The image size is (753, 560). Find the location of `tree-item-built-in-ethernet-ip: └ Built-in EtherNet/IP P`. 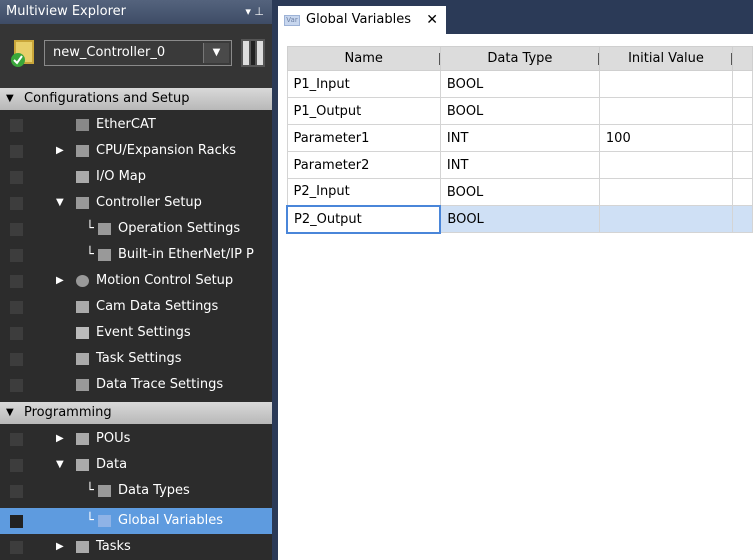

tree-item-built-in-ethernet-ip: └ Built-in EtherNet/IP P is located at coordinates (136, 255).